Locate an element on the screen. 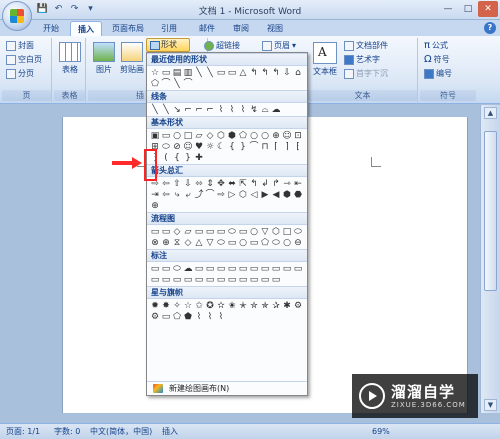  shape-item: ☾ is located at coordinates (221, 147).